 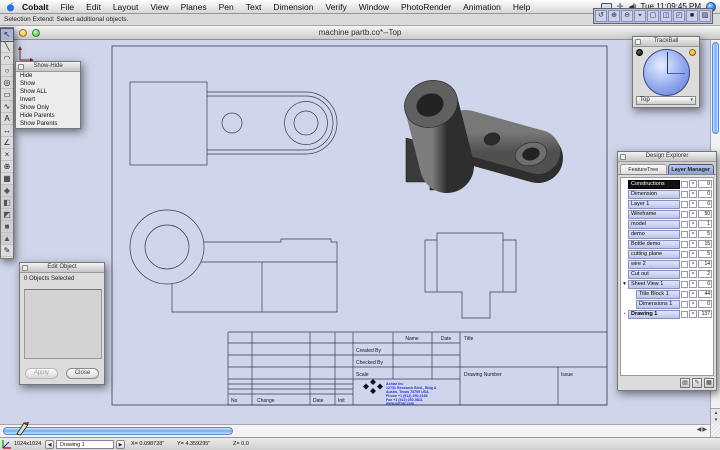 I want to click on layer-row: Constructions 0, so click(x=667, y=184).